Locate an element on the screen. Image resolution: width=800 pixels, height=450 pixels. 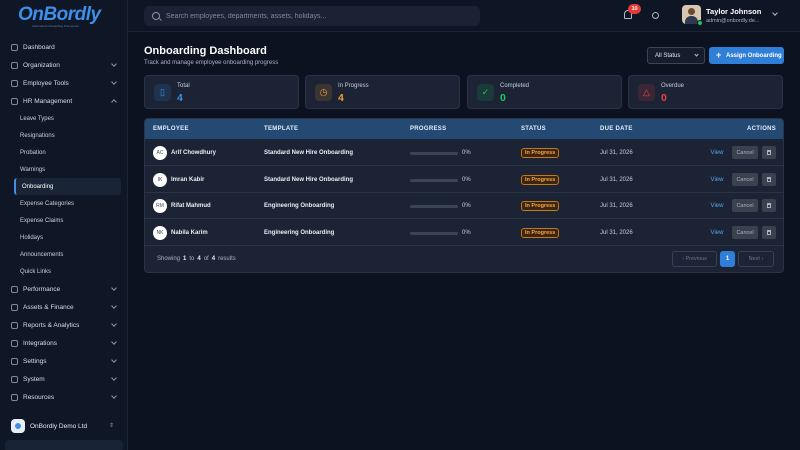
sidebar-subitem-resignations: Resignations is located at coordinates (64, 135).